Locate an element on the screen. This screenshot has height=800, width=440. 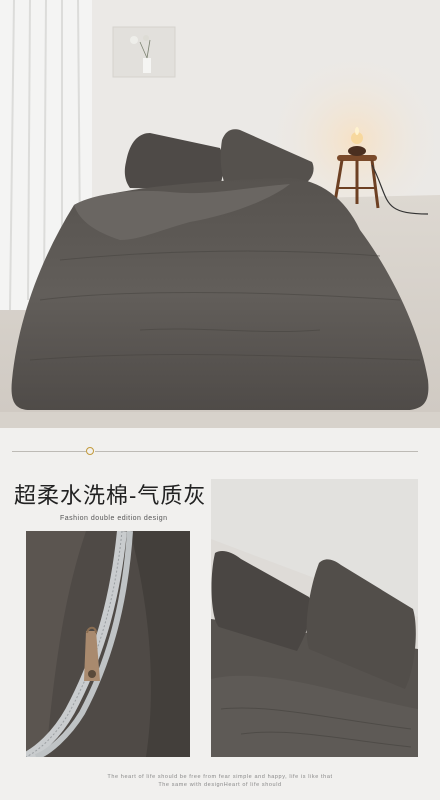
footer-line-2: The same with designHeart of life should is located at coordinates (220, 785).